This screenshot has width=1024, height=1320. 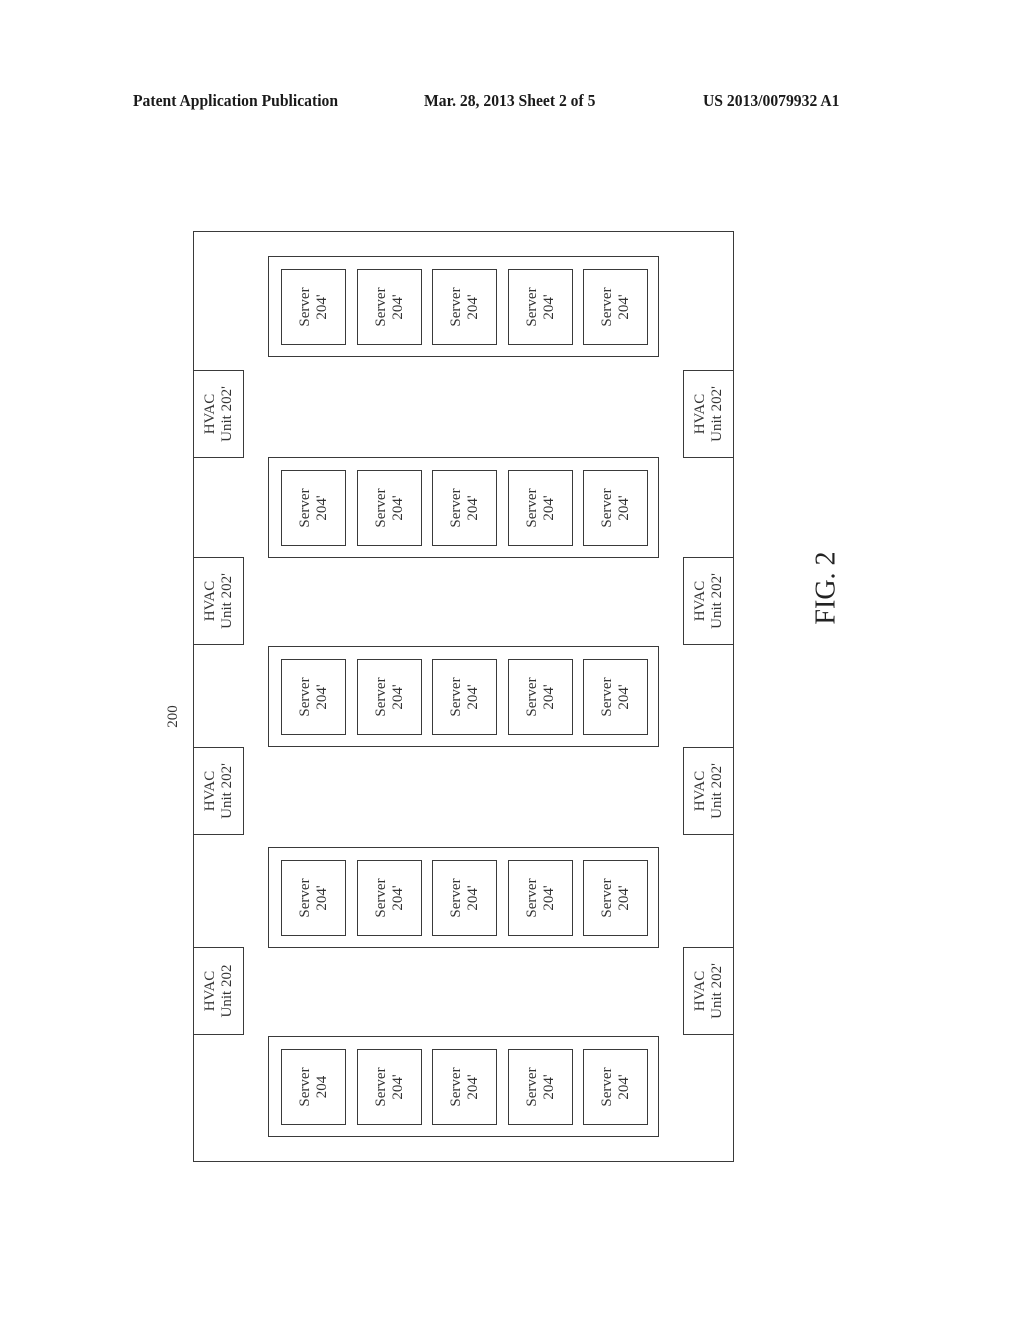 What do you see at coordinates (236, 100) in the screenshot?
I see `publication-type: Patent Application Publication` at bounding box center [236, 100].